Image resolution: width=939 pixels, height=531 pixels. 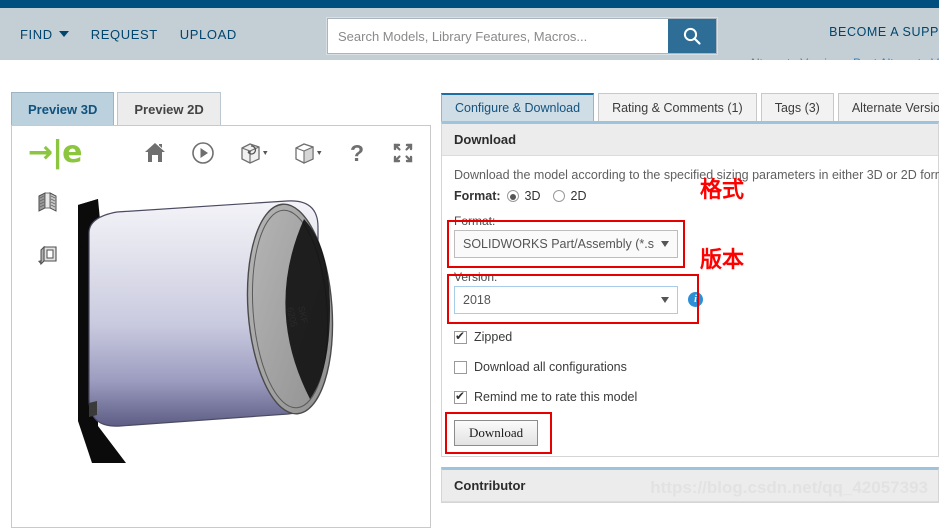 I want to click on checkbox-zipped-label: Zipped, so click(x=493, y=337).